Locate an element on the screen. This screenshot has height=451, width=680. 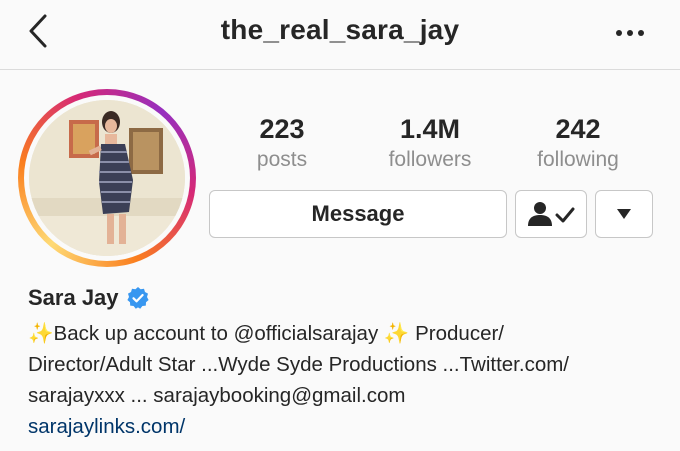
message-button: Message is located at coordinates (358, 214).